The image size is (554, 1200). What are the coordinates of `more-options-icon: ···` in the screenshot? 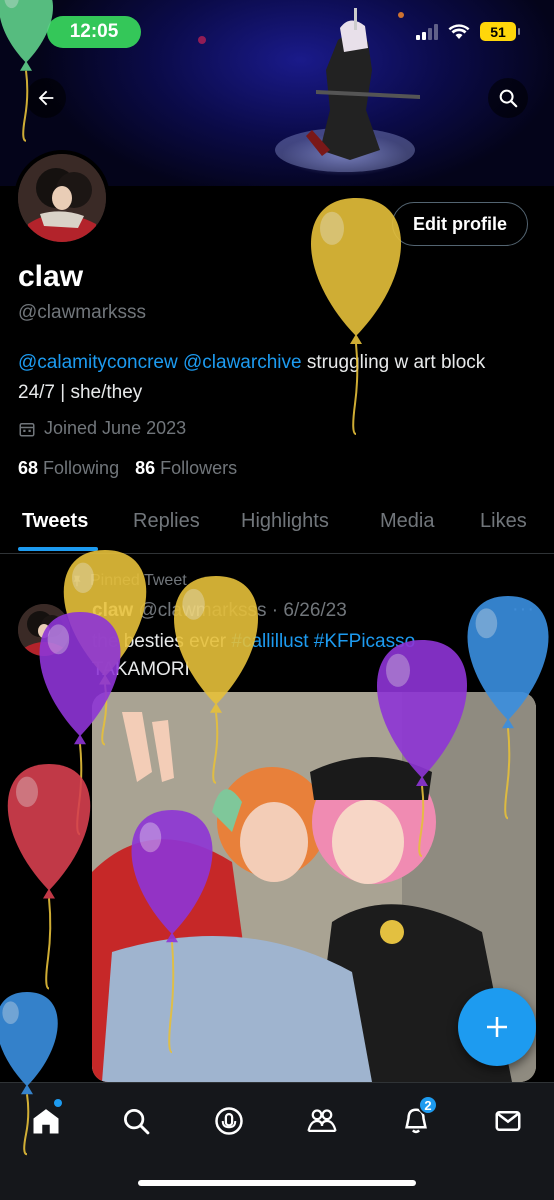 It's located at (523, 609).